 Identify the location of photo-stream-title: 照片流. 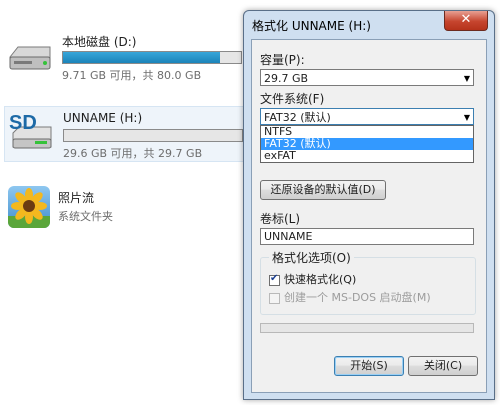
(76, 198).